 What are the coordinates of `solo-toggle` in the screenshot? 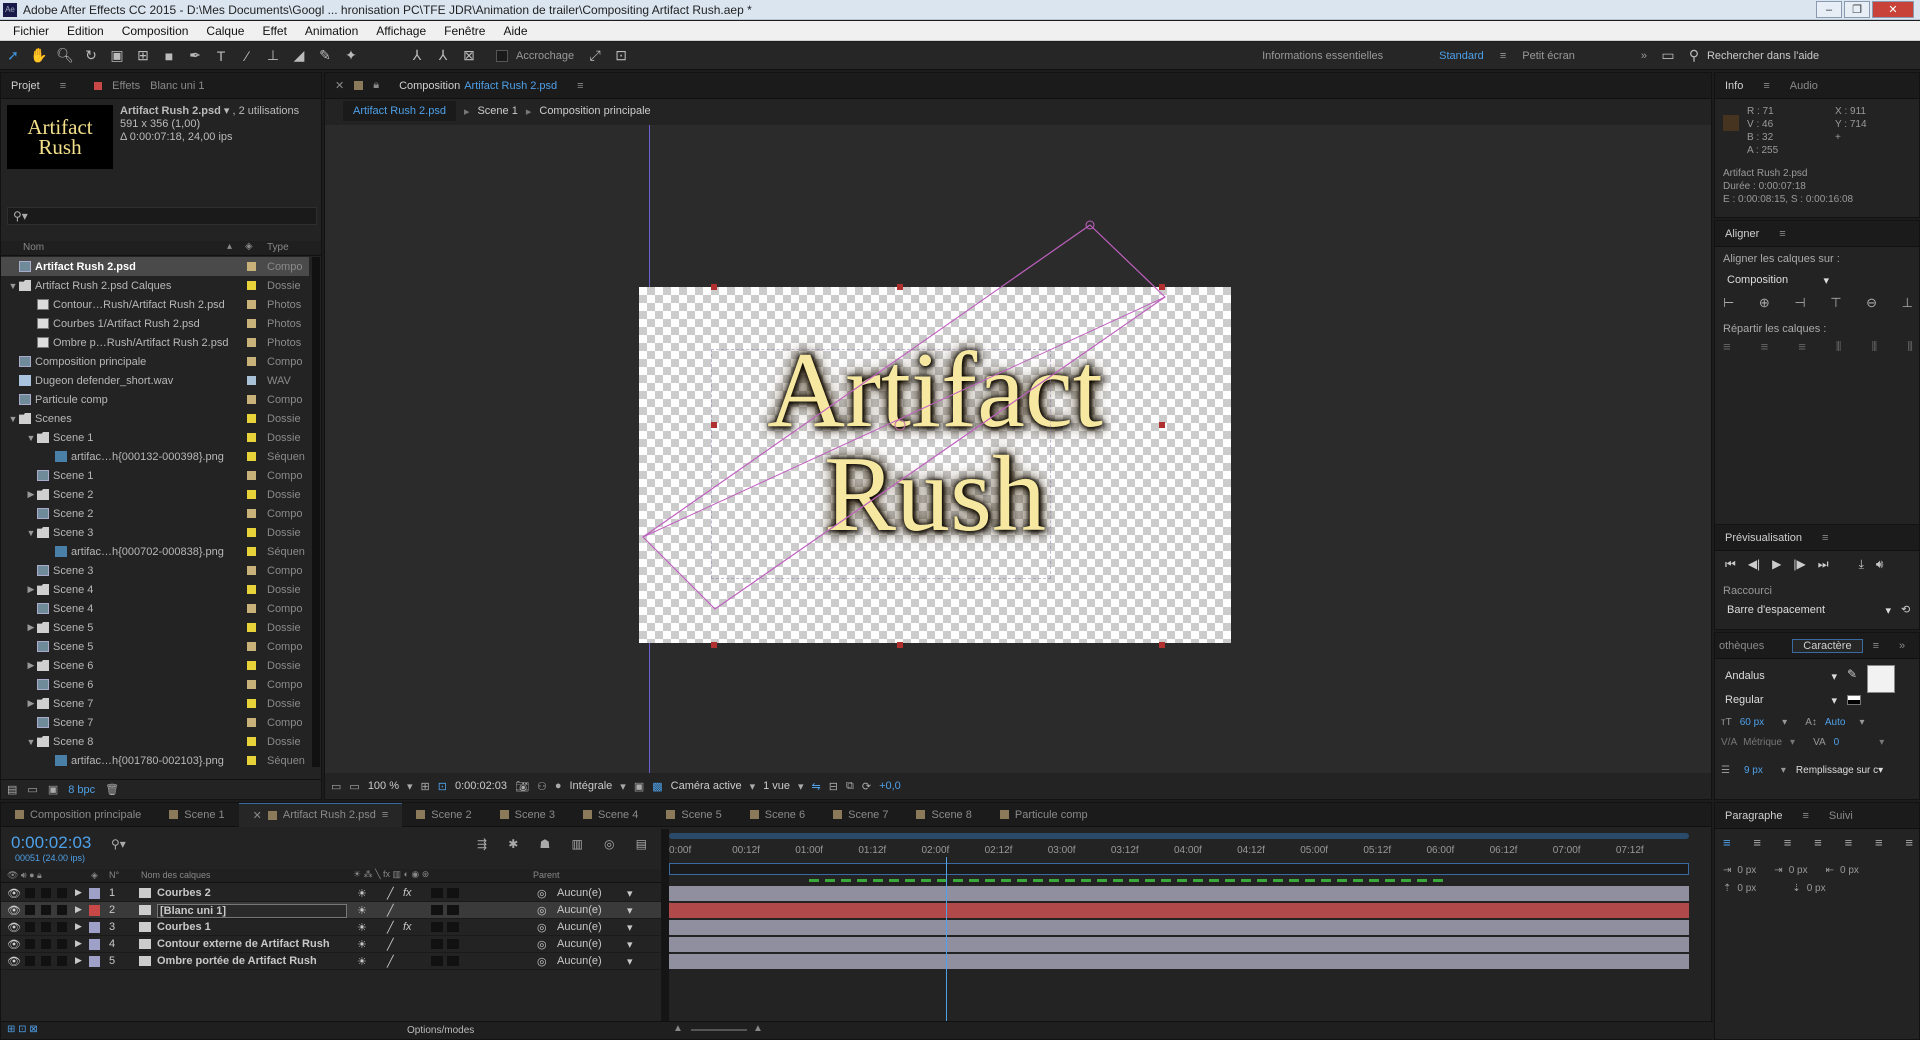 It's located at (46, 961).